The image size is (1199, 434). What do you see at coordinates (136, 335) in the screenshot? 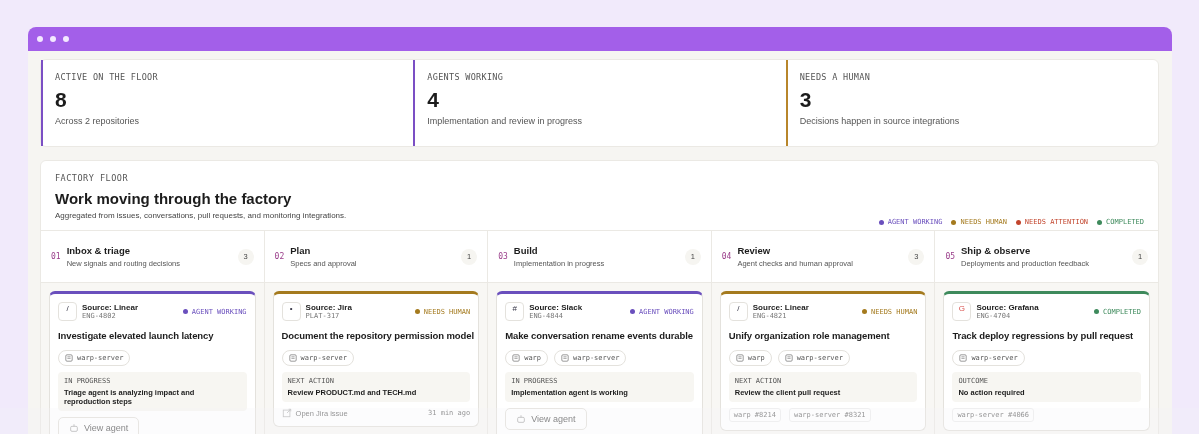
I see `card-title: Investigate elevated launch latency` at bounding box center [136, 335].